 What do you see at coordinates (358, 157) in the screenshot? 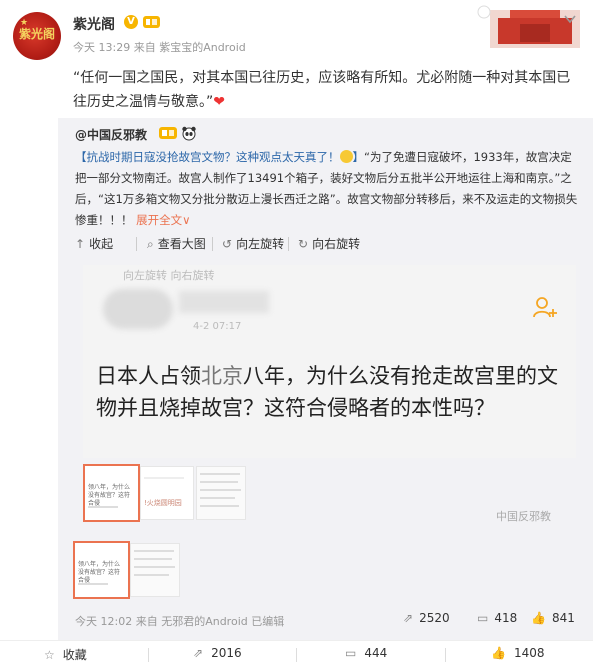
I see `topic-link-end: 】` at bounding box center [358, 157].